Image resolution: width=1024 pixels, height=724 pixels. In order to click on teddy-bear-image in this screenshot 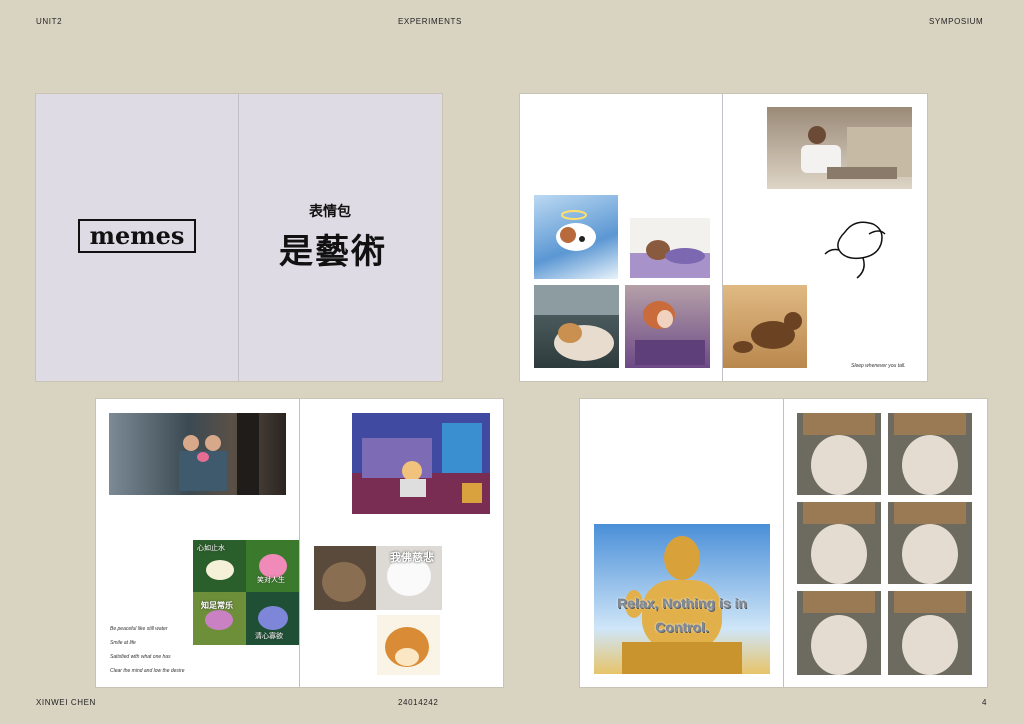, I will do `click(765, 326)`.